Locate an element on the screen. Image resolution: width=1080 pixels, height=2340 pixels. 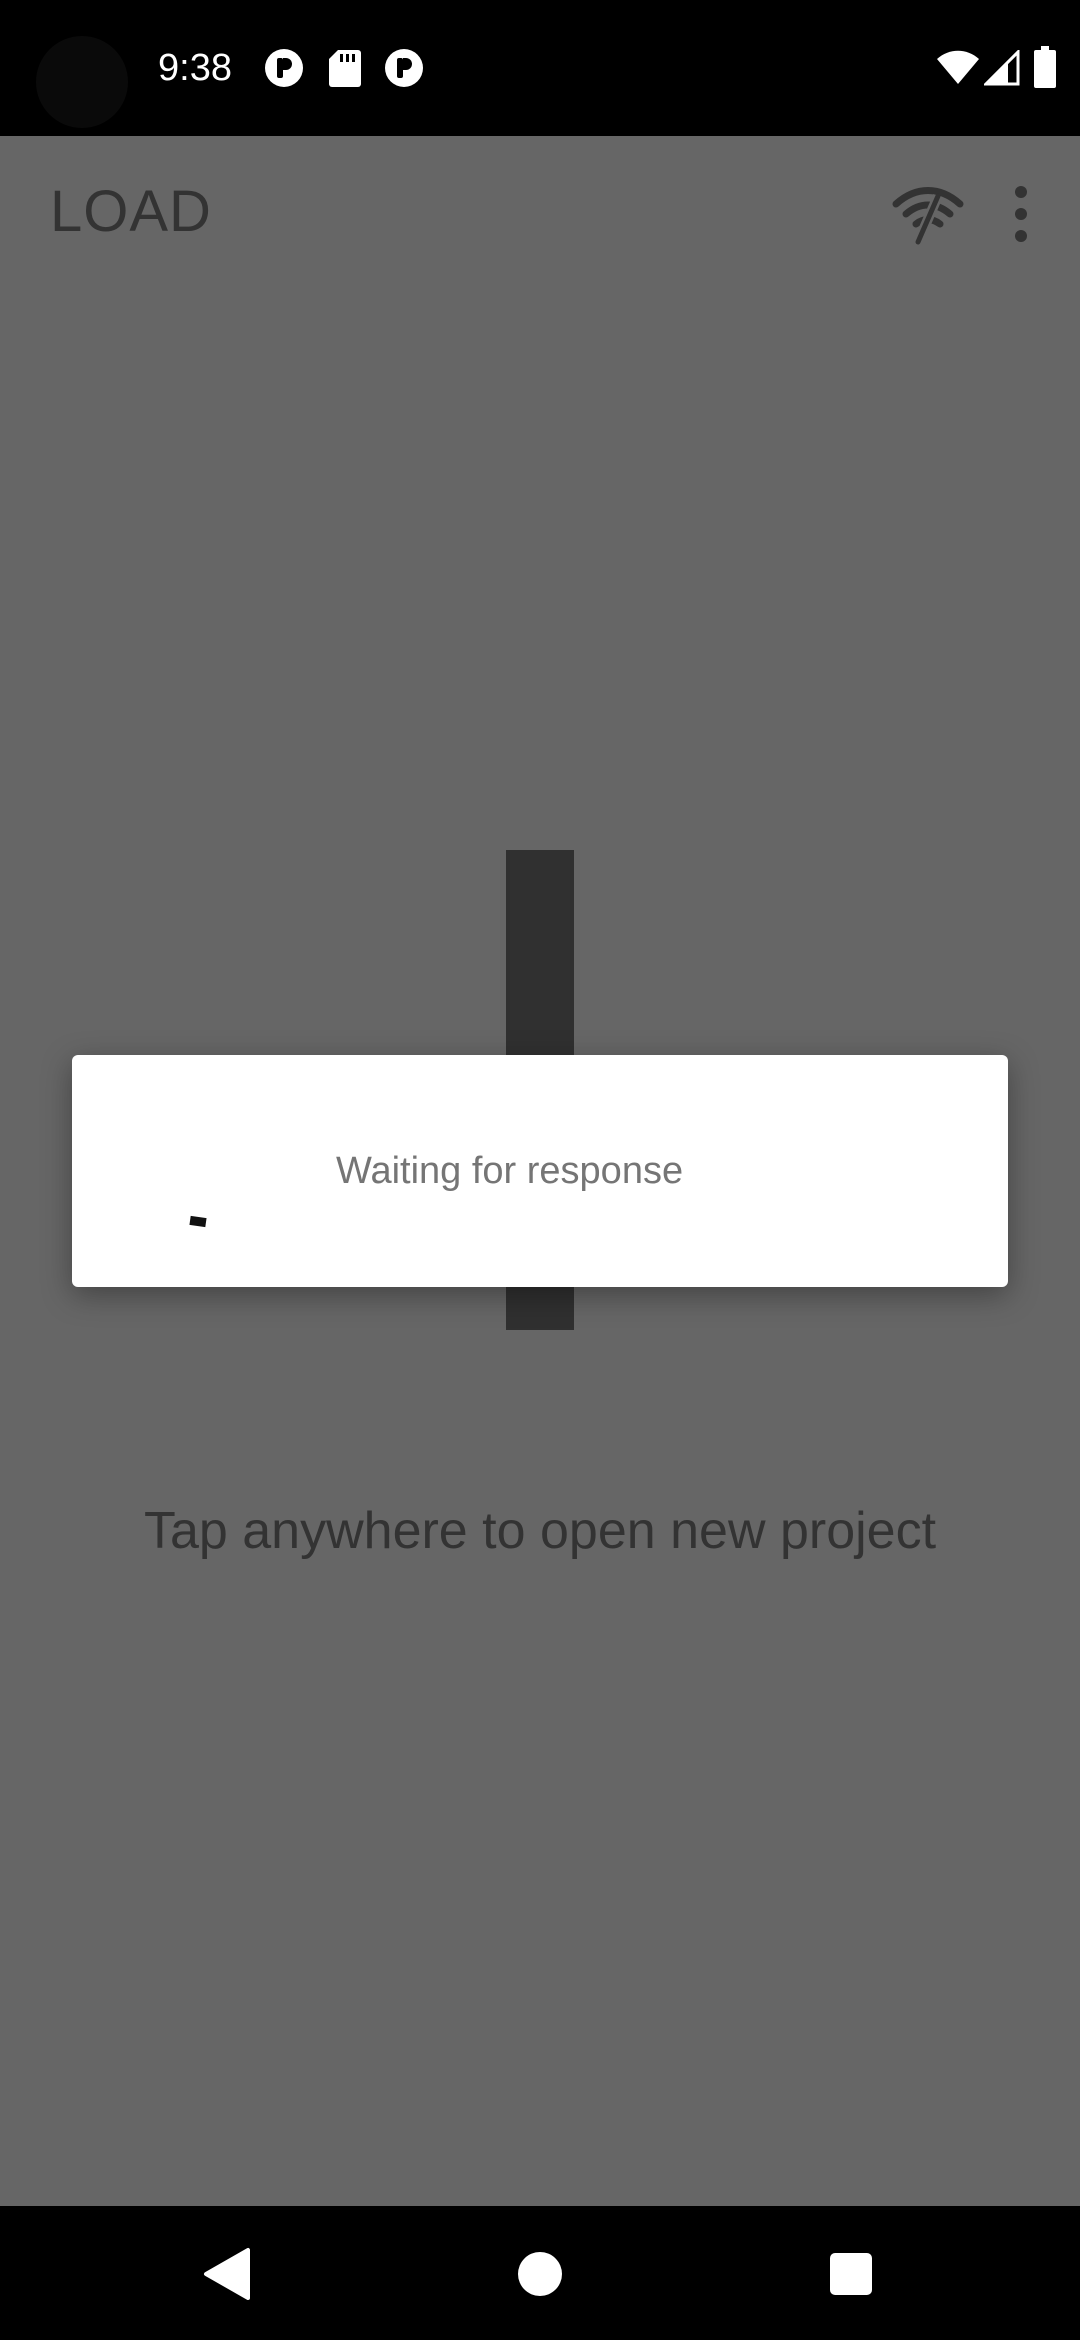
progress-spinner is located at coordinates (198, 1221).